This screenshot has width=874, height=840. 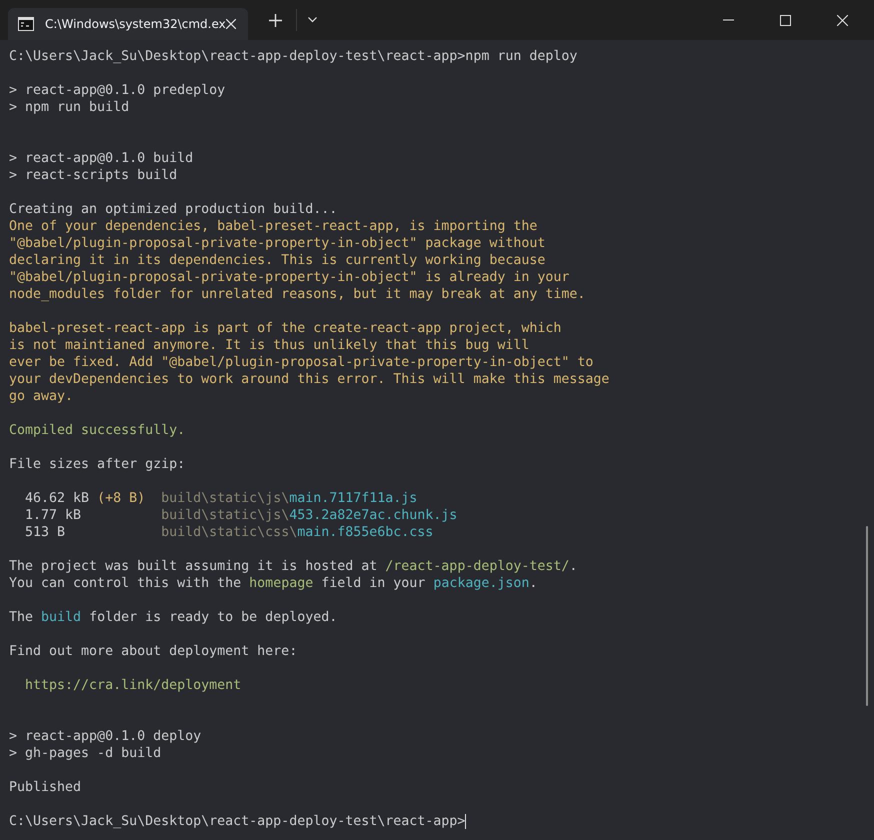 What do you see at coordinates (293, 56) in the screenshot?
I see `terminal-line: C:\Users\Jack_Su\Desktop\react-app-deploy-test\react-app>npm run deploy` at bounding box center [293, 56].